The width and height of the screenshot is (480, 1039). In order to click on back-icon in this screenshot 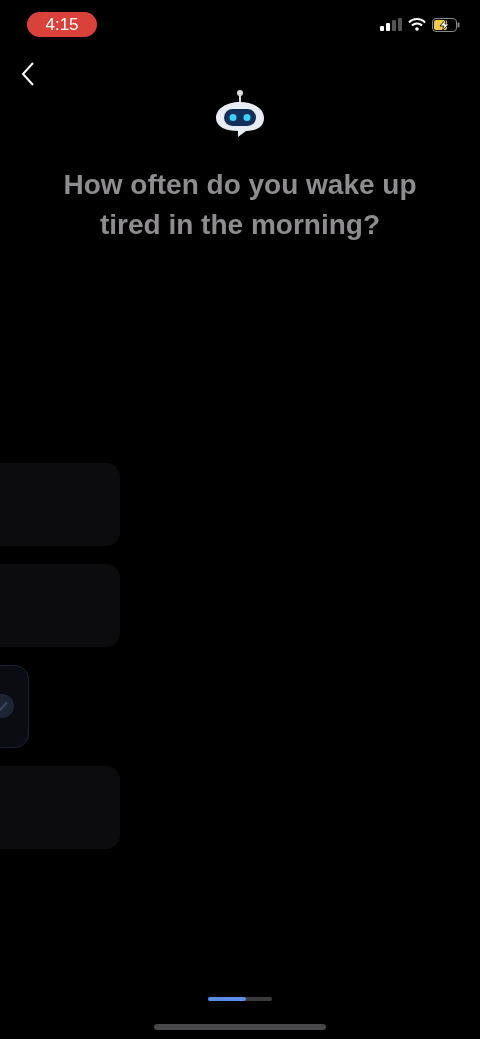, I will do `click(28, 73)`.